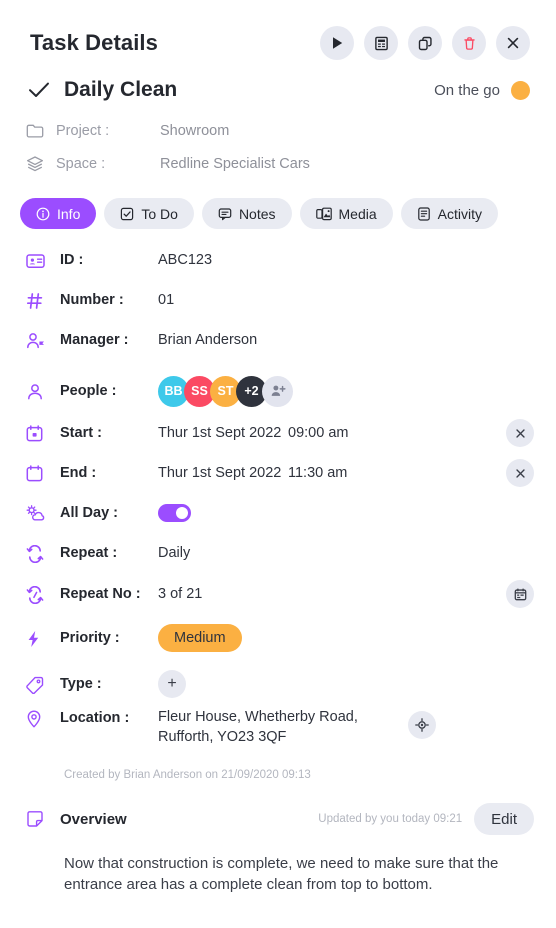 This screenshot has width=556, height=928. I want to click on location-actions, so click(422, 725).